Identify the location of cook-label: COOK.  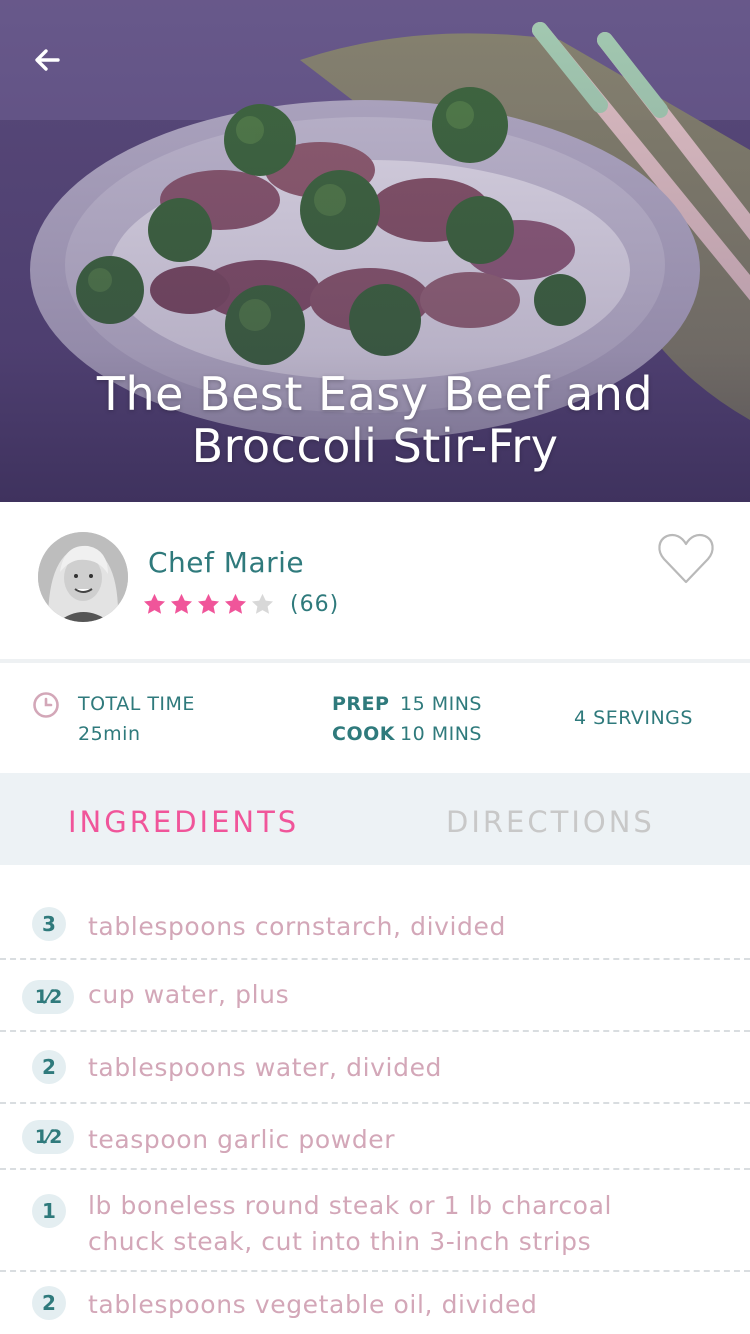
(363, 734).